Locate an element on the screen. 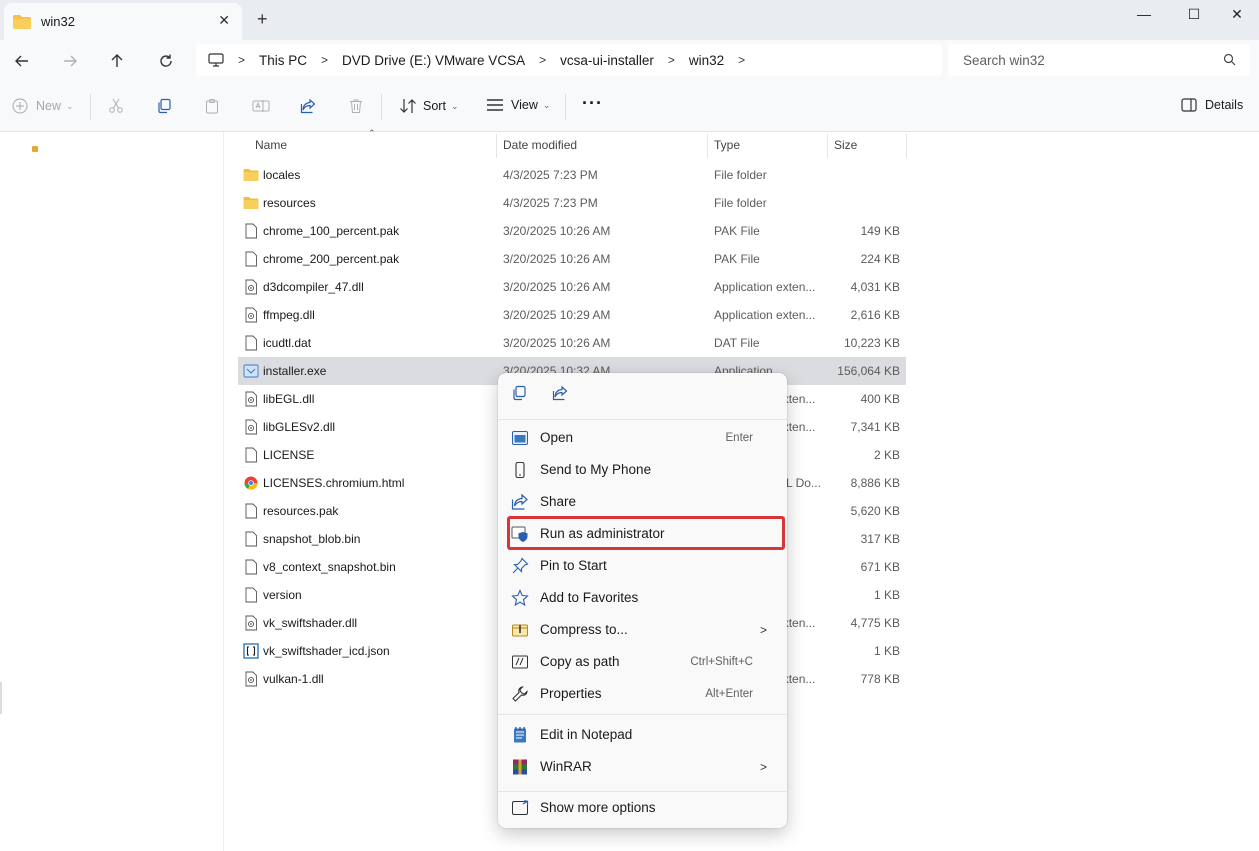 The width and height of the screenshot is (1259, 851). new-label: New is located at coordinates (49, 106).